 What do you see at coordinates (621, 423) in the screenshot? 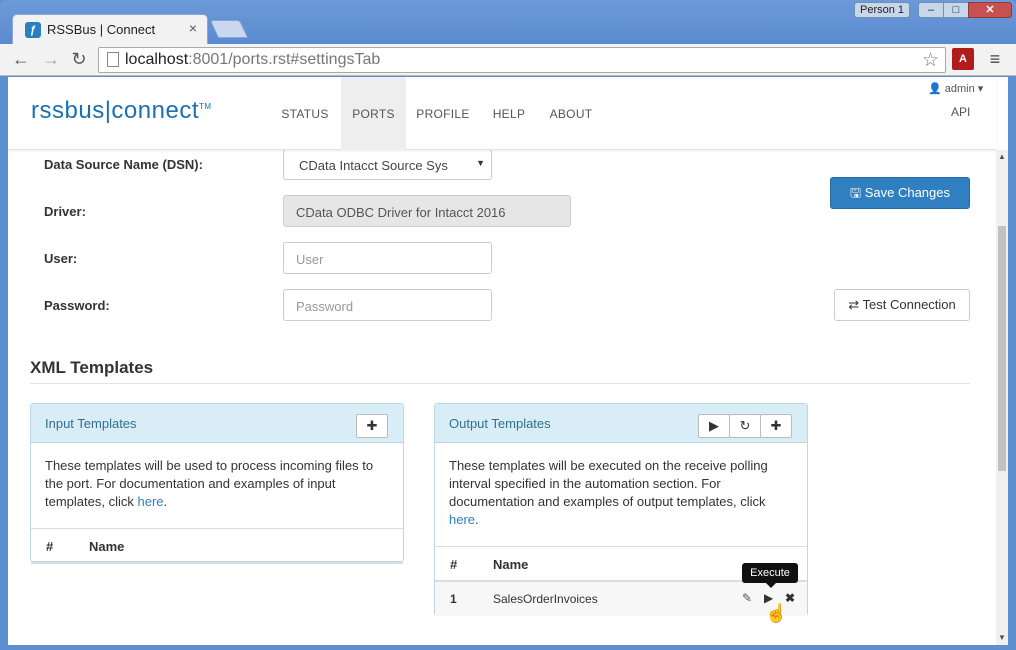
I see `output-templates-header: Output Templates ▶ ↻ ✚` at bounding box center [621, 423].